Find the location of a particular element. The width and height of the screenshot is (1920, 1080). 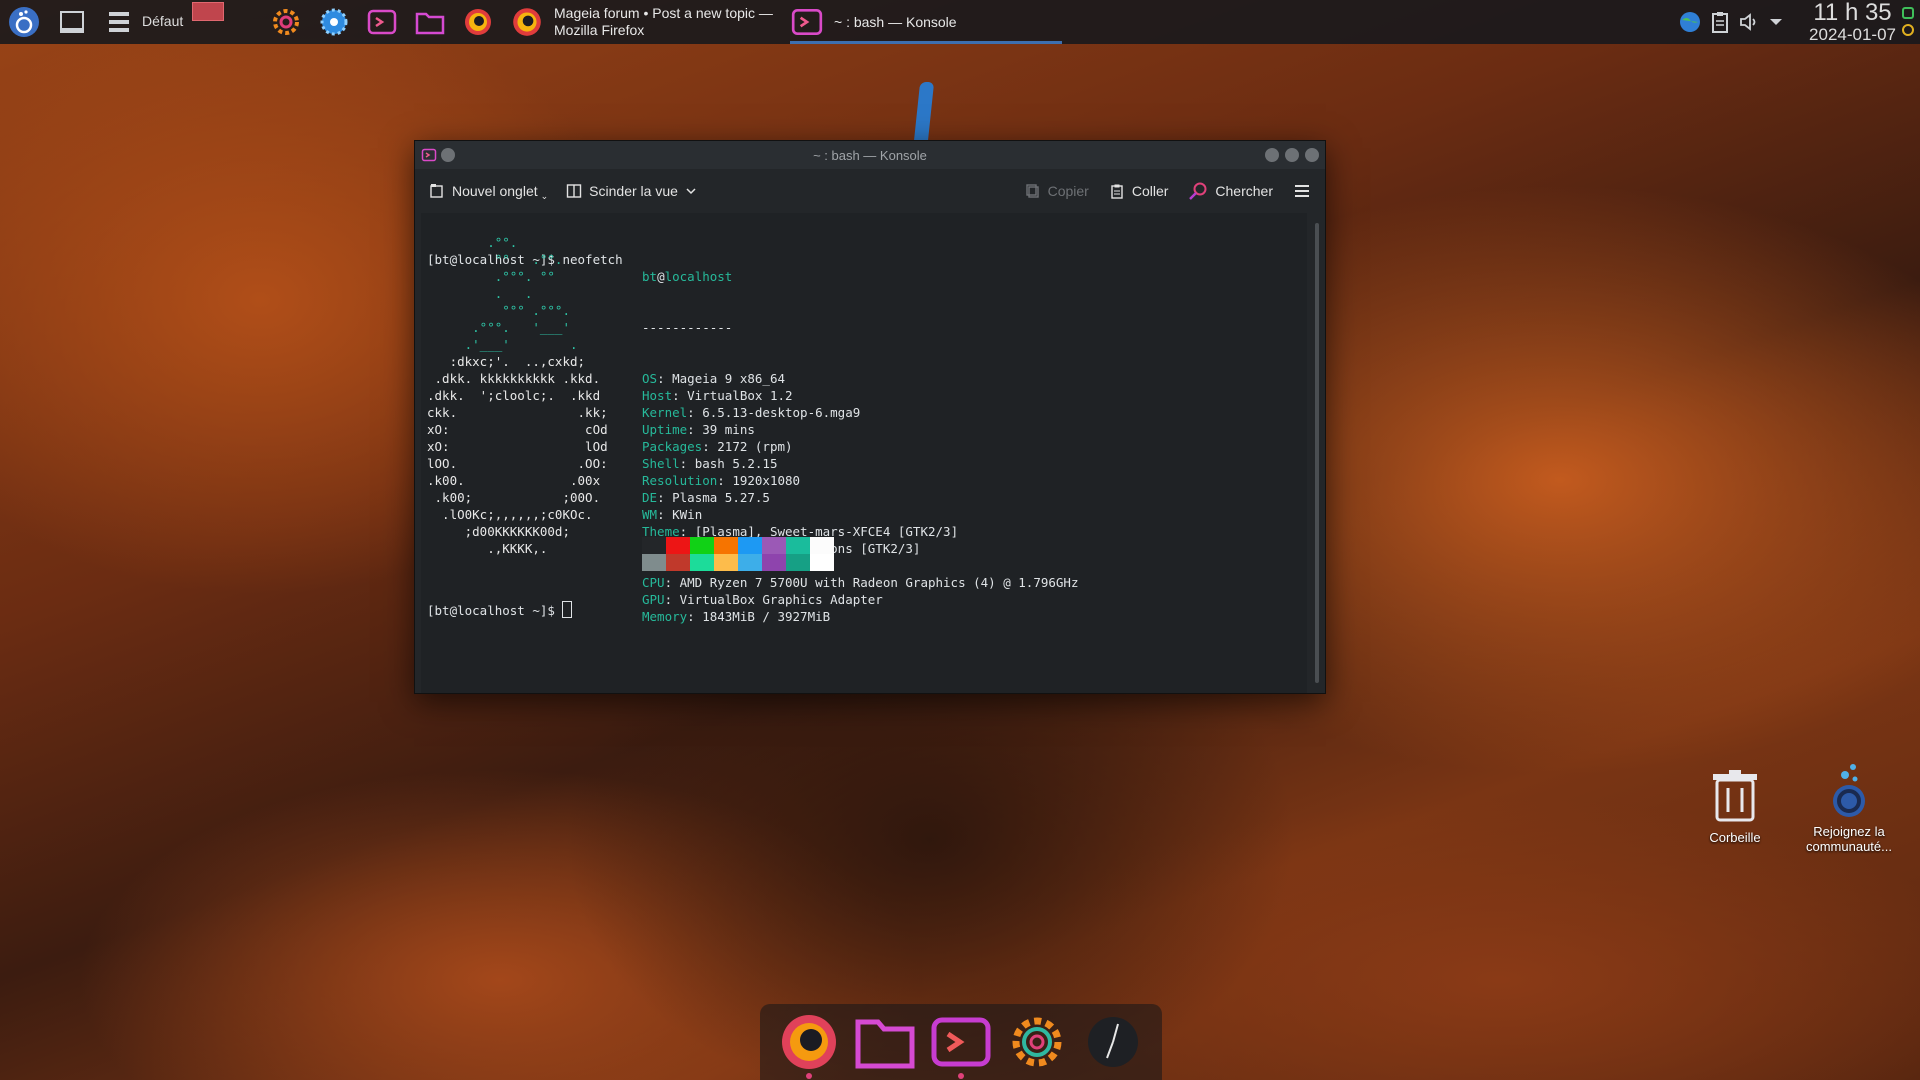

copy-button: Copier is located at coordinates (1057, 191).